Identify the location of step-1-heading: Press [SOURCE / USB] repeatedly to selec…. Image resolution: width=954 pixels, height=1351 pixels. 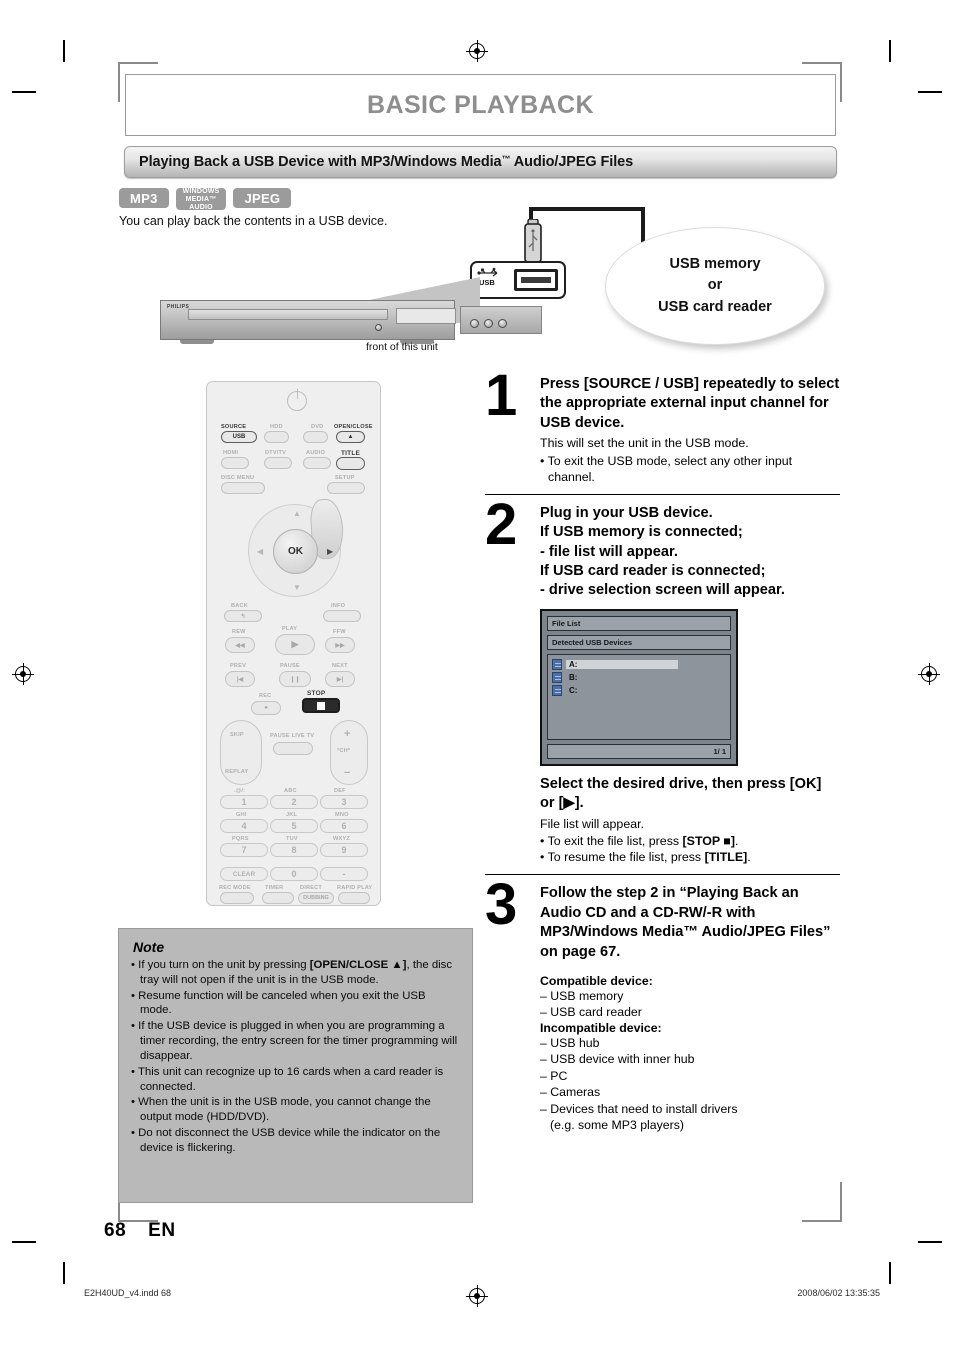
(690, 403).